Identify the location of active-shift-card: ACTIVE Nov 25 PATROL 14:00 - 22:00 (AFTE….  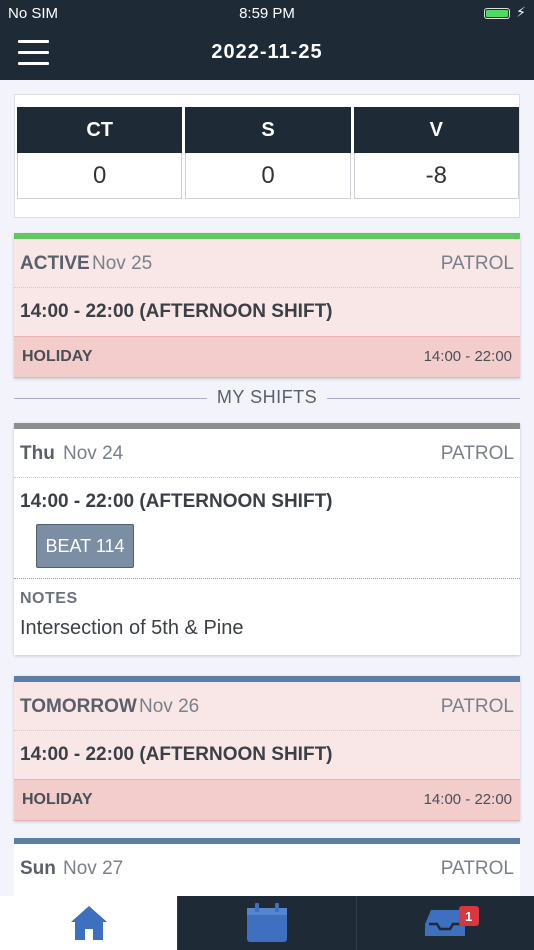
(267, 305).